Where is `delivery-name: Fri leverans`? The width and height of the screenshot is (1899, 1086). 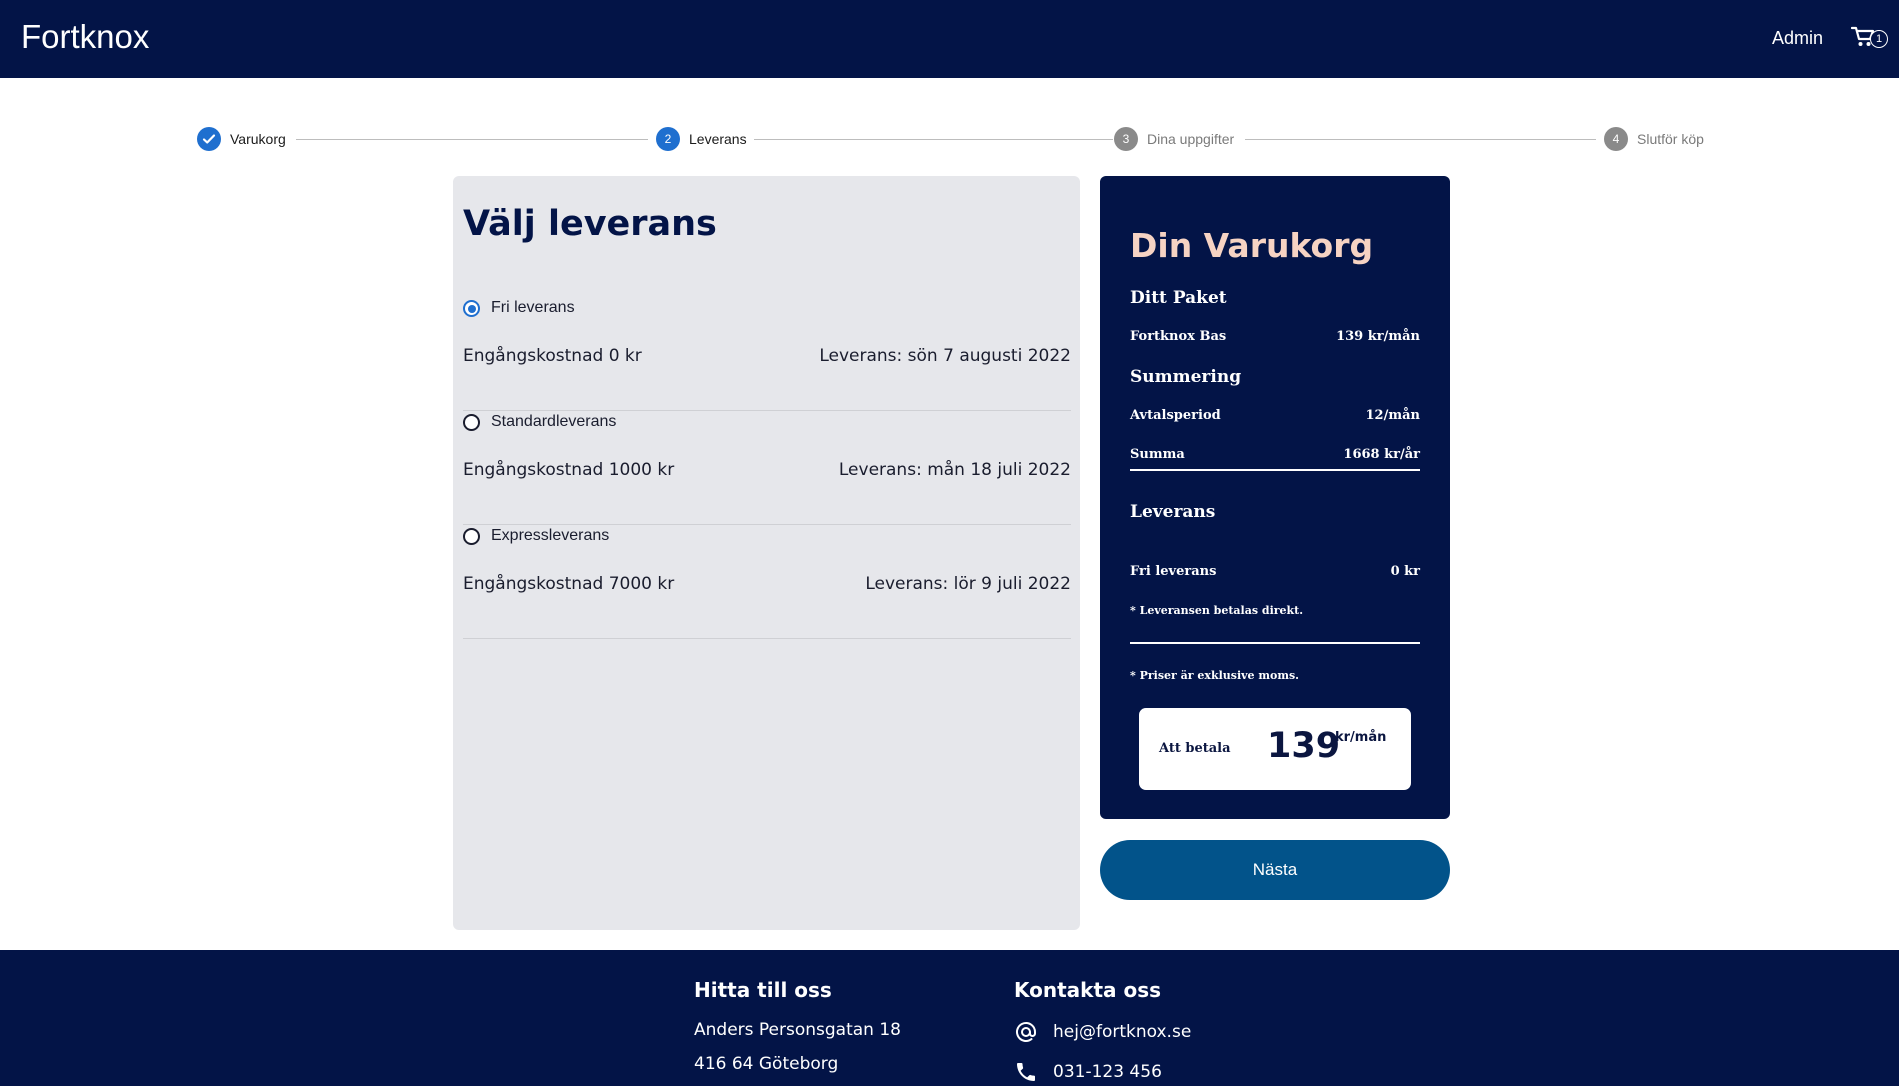 delivery-name: Fri leverans is located at coordinates (1173, 571).